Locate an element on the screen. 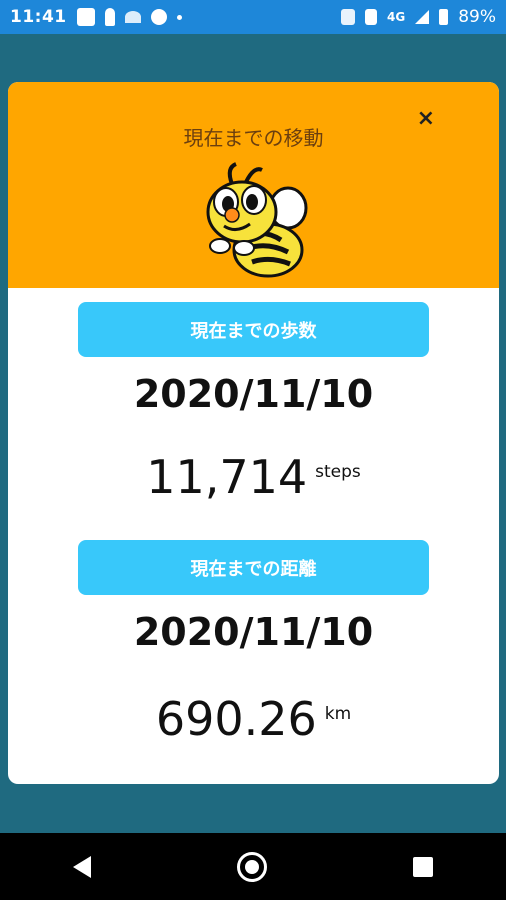  steps-section-label: 現在までの歩数 is located at coordinates (253, 331).